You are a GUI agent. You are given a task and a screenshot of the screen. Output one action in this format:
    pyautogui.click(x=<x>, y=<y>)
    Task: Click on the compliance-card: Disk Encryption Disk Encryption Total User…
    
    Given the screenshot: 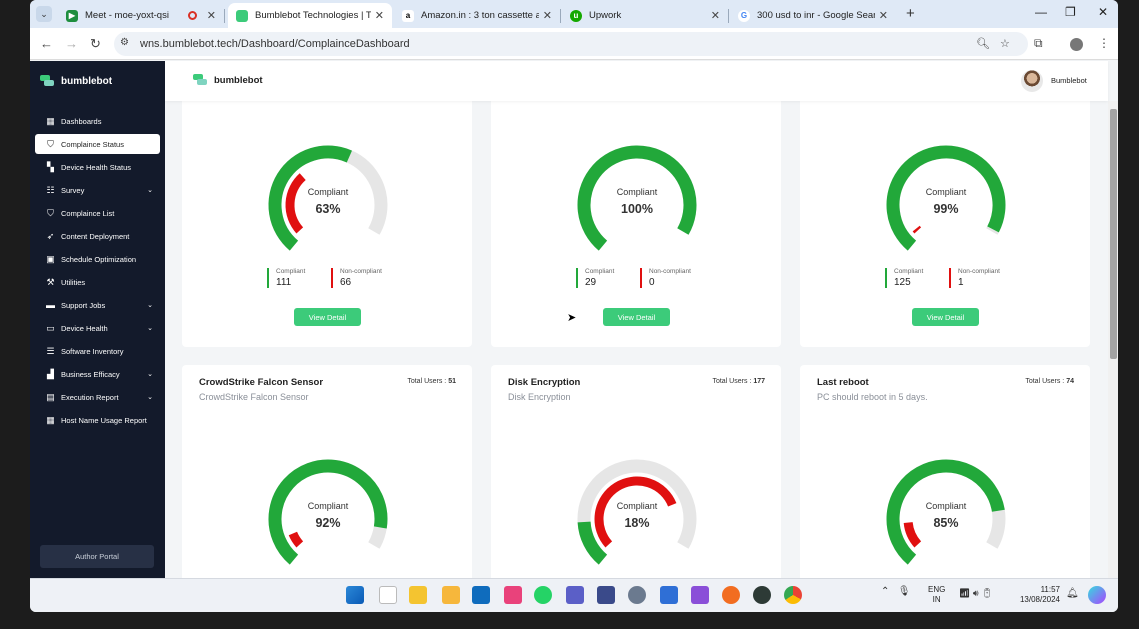 What is the action you would take?
    pyautogui.click(x=636, y=471)
    